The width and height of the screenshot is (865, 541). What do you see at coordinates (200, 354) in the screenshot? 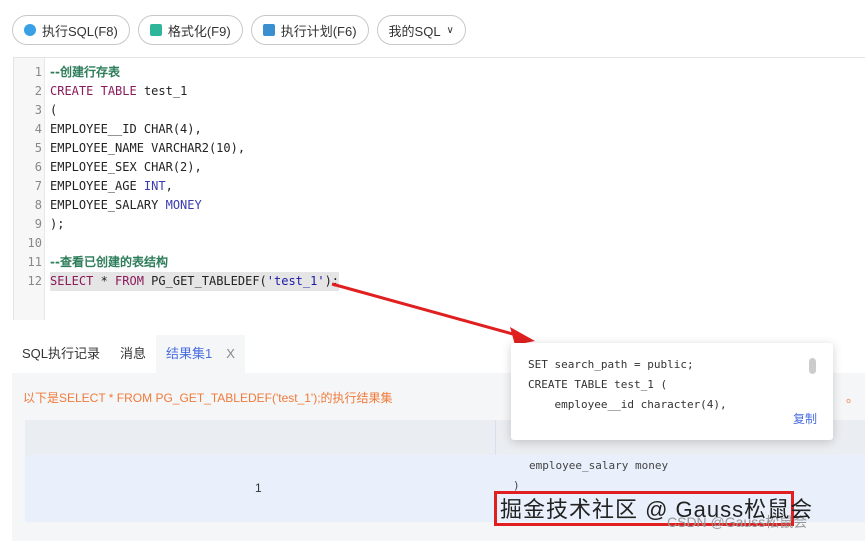
I see `tab-result-1: 结果集1 X` at bounding box center [200, 354].